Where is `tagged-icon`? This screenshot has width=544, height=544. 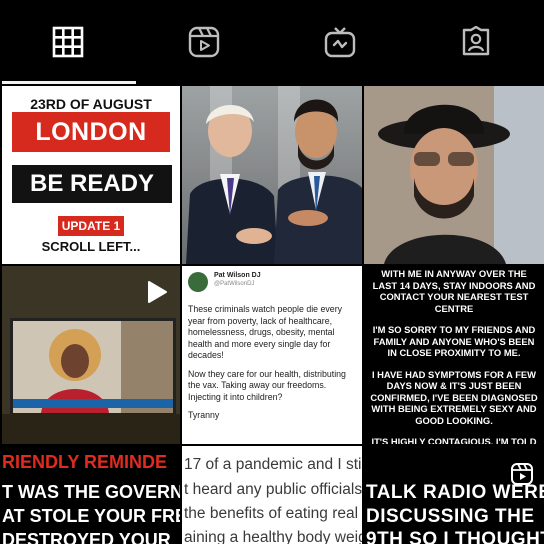
tagged-icon is located at coordinates (476, 41).